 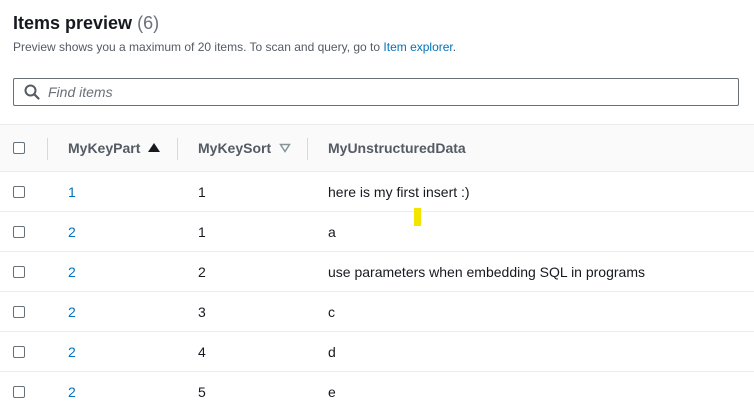 I want to click on select-all-checkbox, so click(x=19, y=148).